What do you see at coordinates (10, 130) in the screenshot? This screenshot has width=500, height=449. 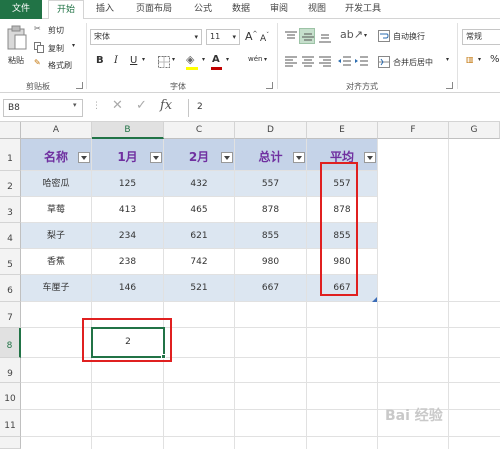 I see `select-all-corner` at bounding box center [10, 130].